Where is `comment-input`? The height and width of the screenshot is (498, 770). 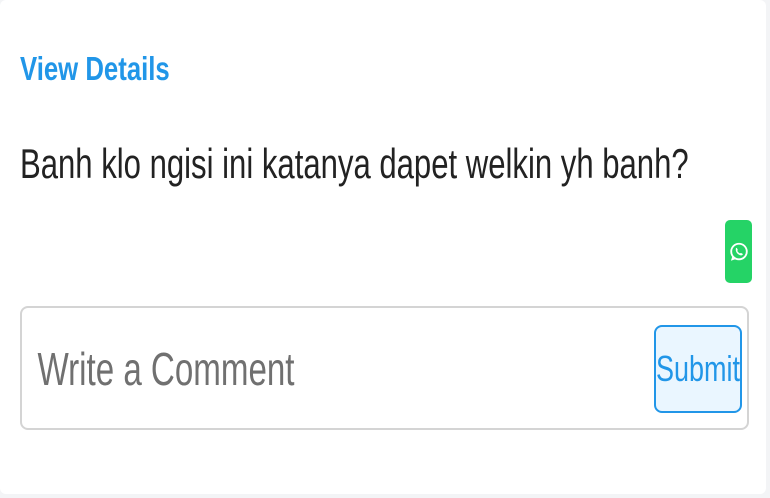 comment-input is located at coordinates (253, 369).